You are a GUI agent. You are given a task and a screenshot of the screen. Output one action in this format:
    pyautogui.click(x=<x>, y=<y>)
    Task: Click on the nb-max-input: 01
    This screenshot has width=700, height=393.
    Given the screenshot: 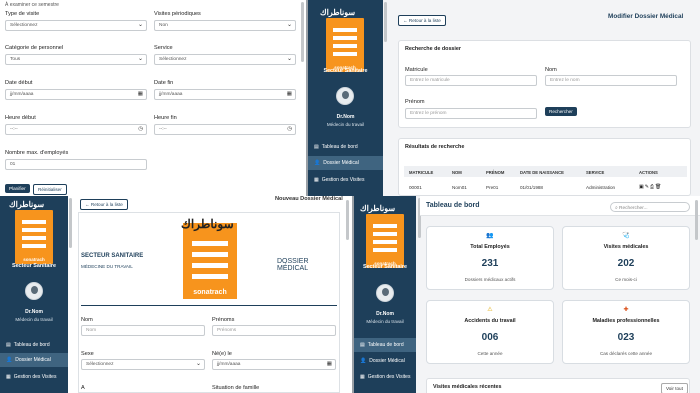 What is the action you would take?
    pyautogui.click(x=76, y=164)
    